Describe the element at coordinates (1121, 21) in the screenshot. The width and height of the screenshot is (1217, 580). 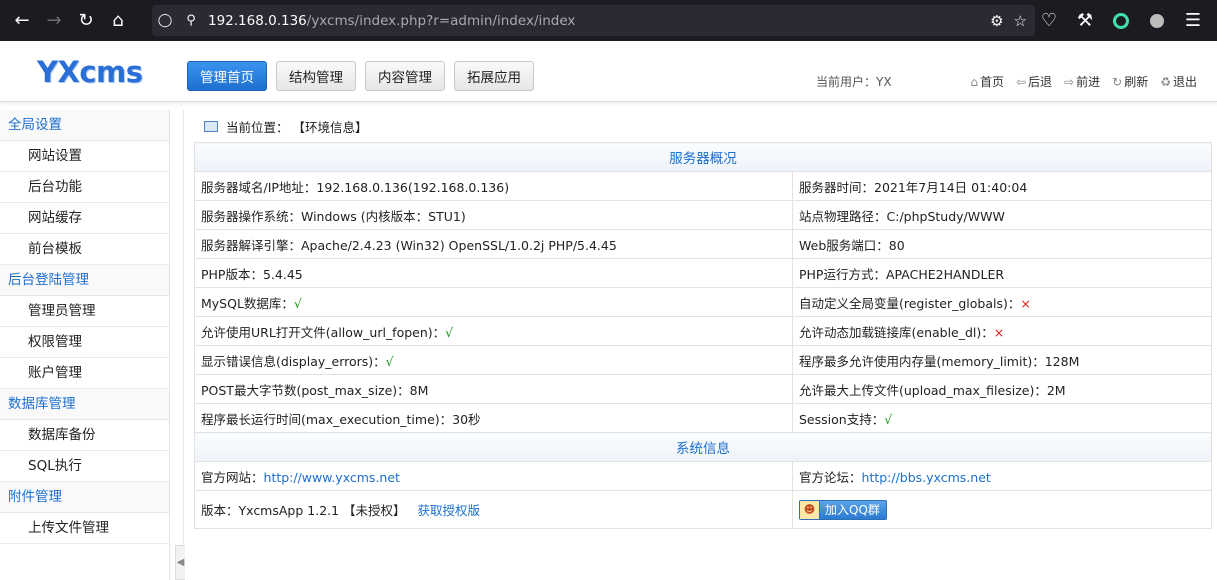
I see `extension-green-icon` at that location.